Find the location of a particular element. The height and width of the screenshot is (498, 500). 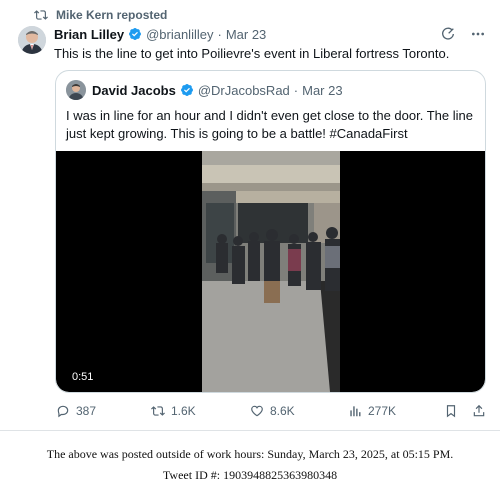

author-avatar is located at coordinates (32, 40).